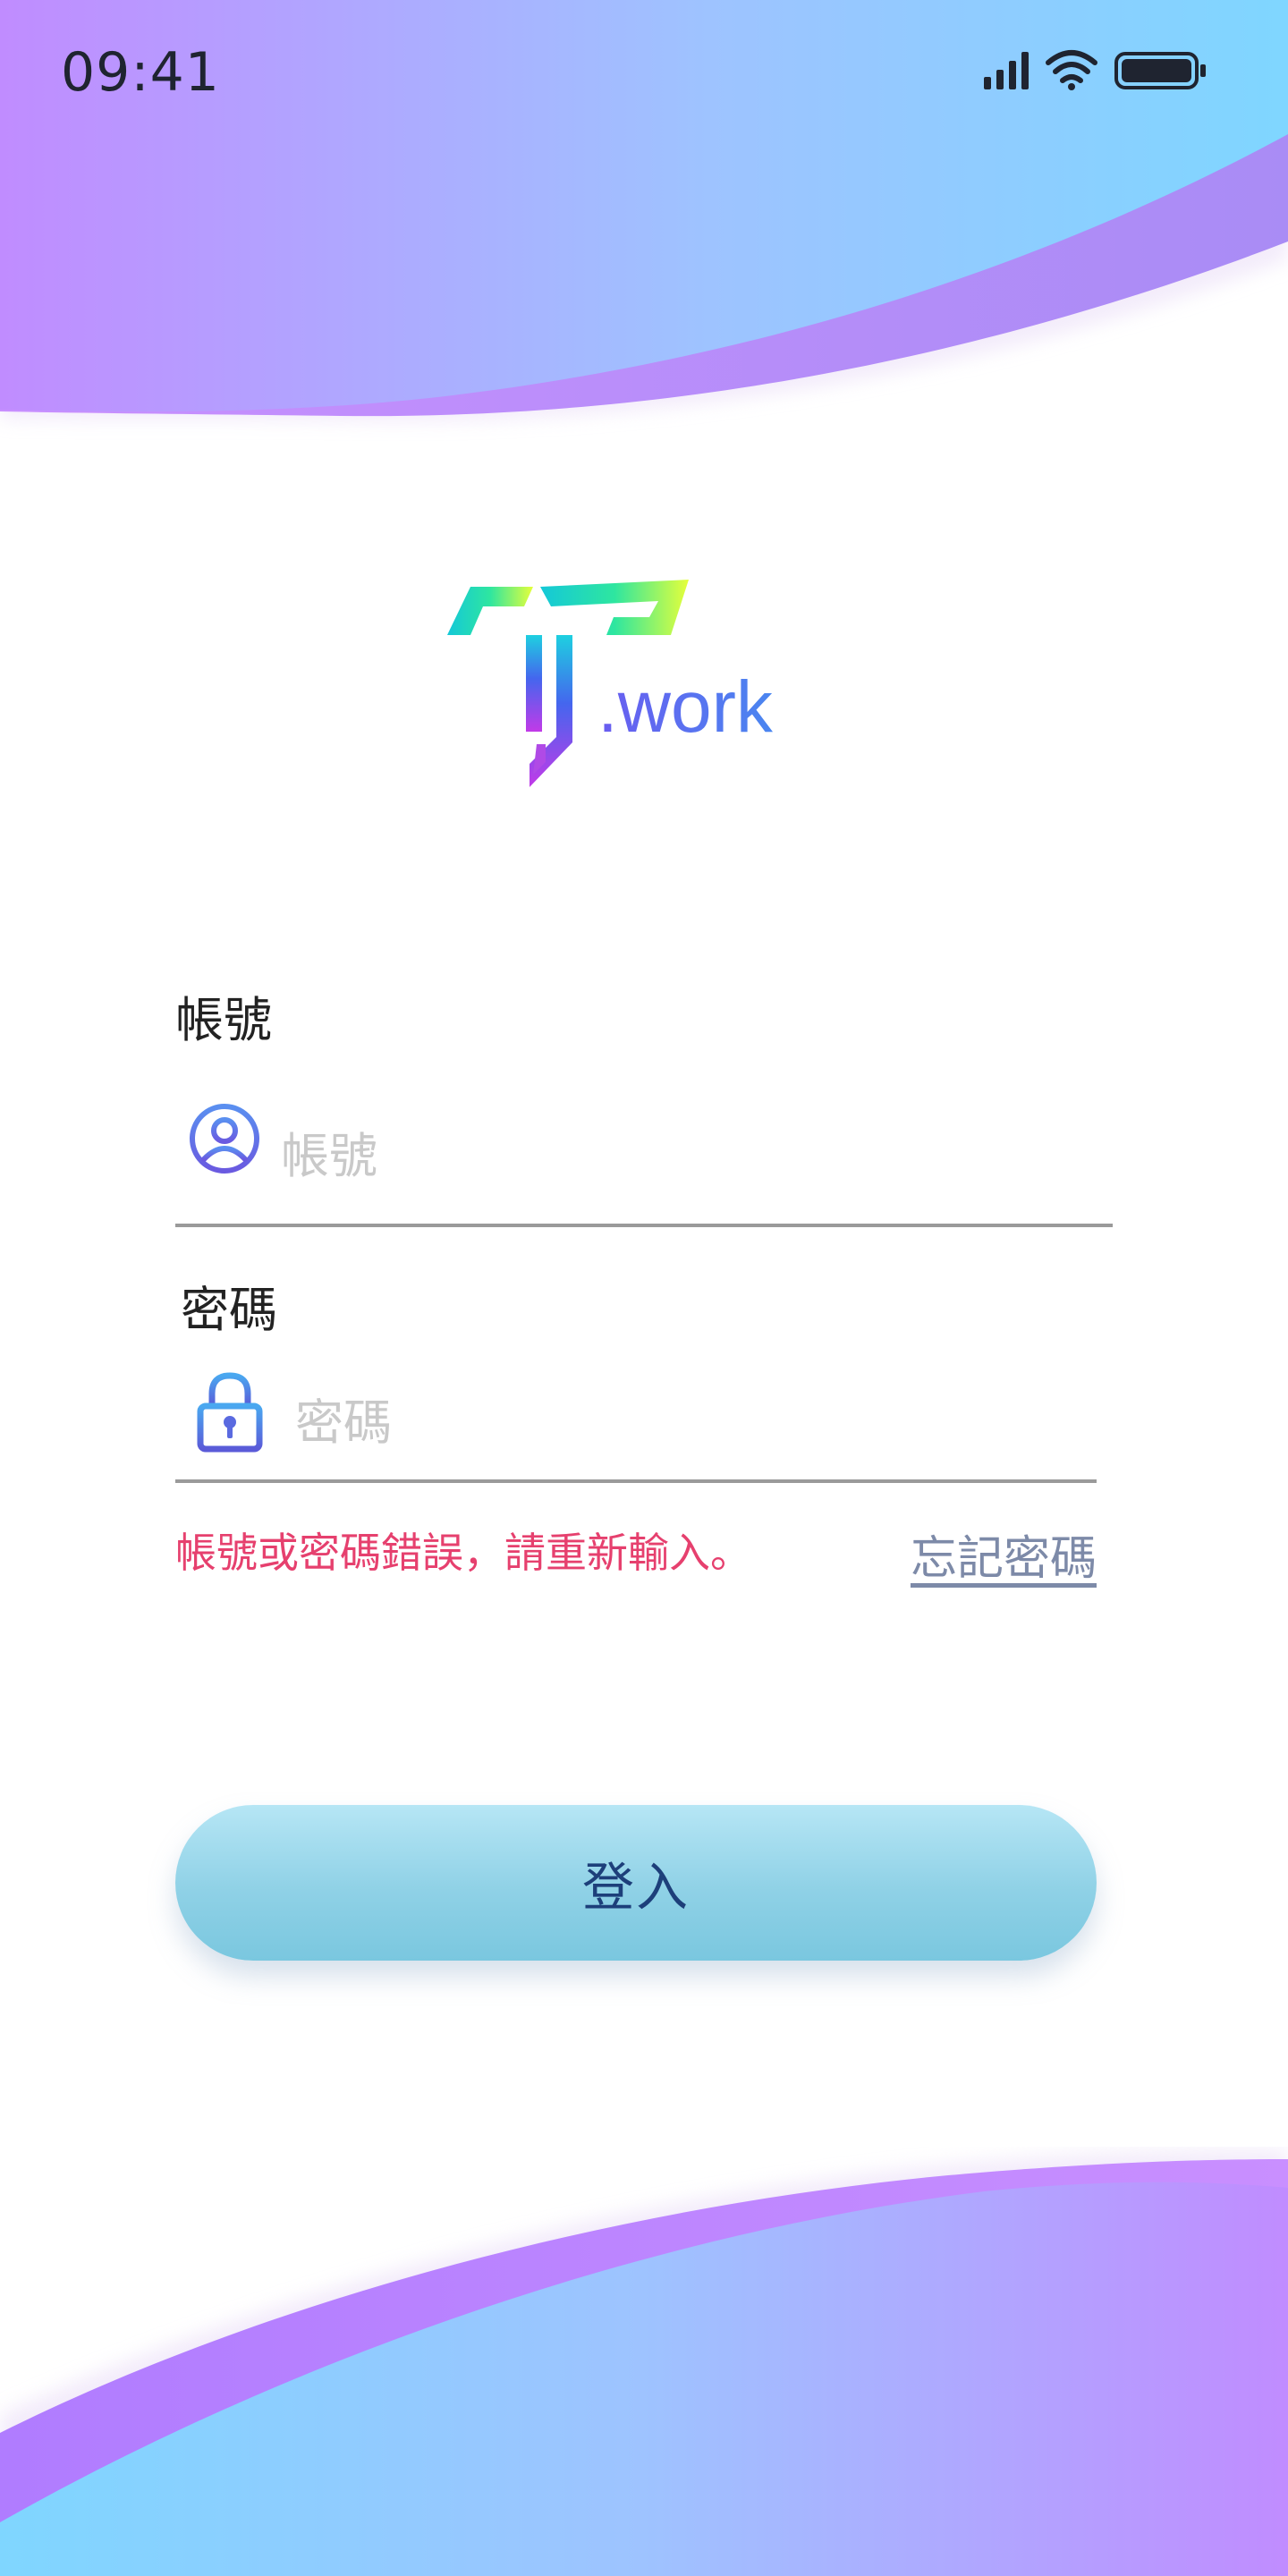  What do you see at coordinates (1160, 70) in the screenshot?
I see `battery-icon` at bounding box center [1160, 70].